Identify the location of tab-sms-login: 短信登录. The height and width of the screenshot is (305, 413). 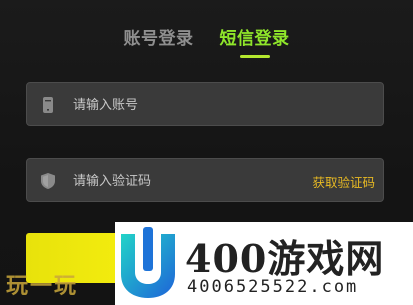
(254, 41).